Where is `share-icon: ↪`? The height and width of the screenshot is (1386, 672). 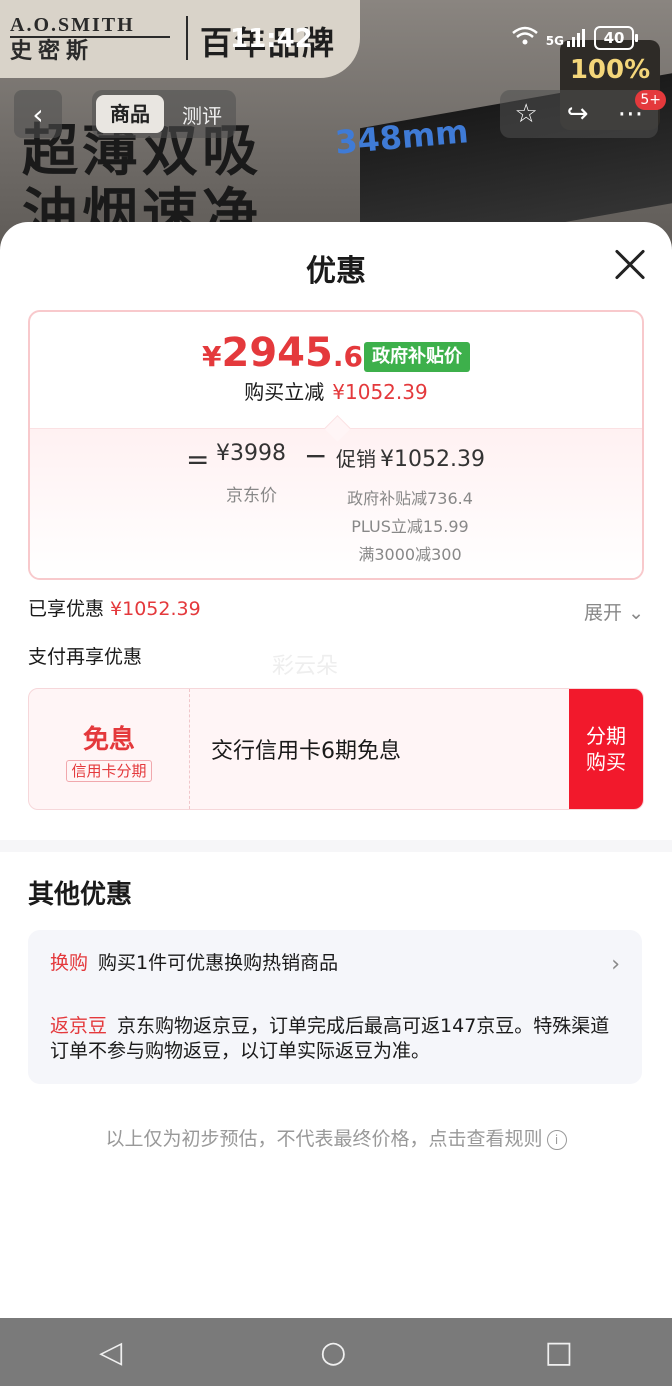
share-icon: ↪ is located at coordinates (578, 114).